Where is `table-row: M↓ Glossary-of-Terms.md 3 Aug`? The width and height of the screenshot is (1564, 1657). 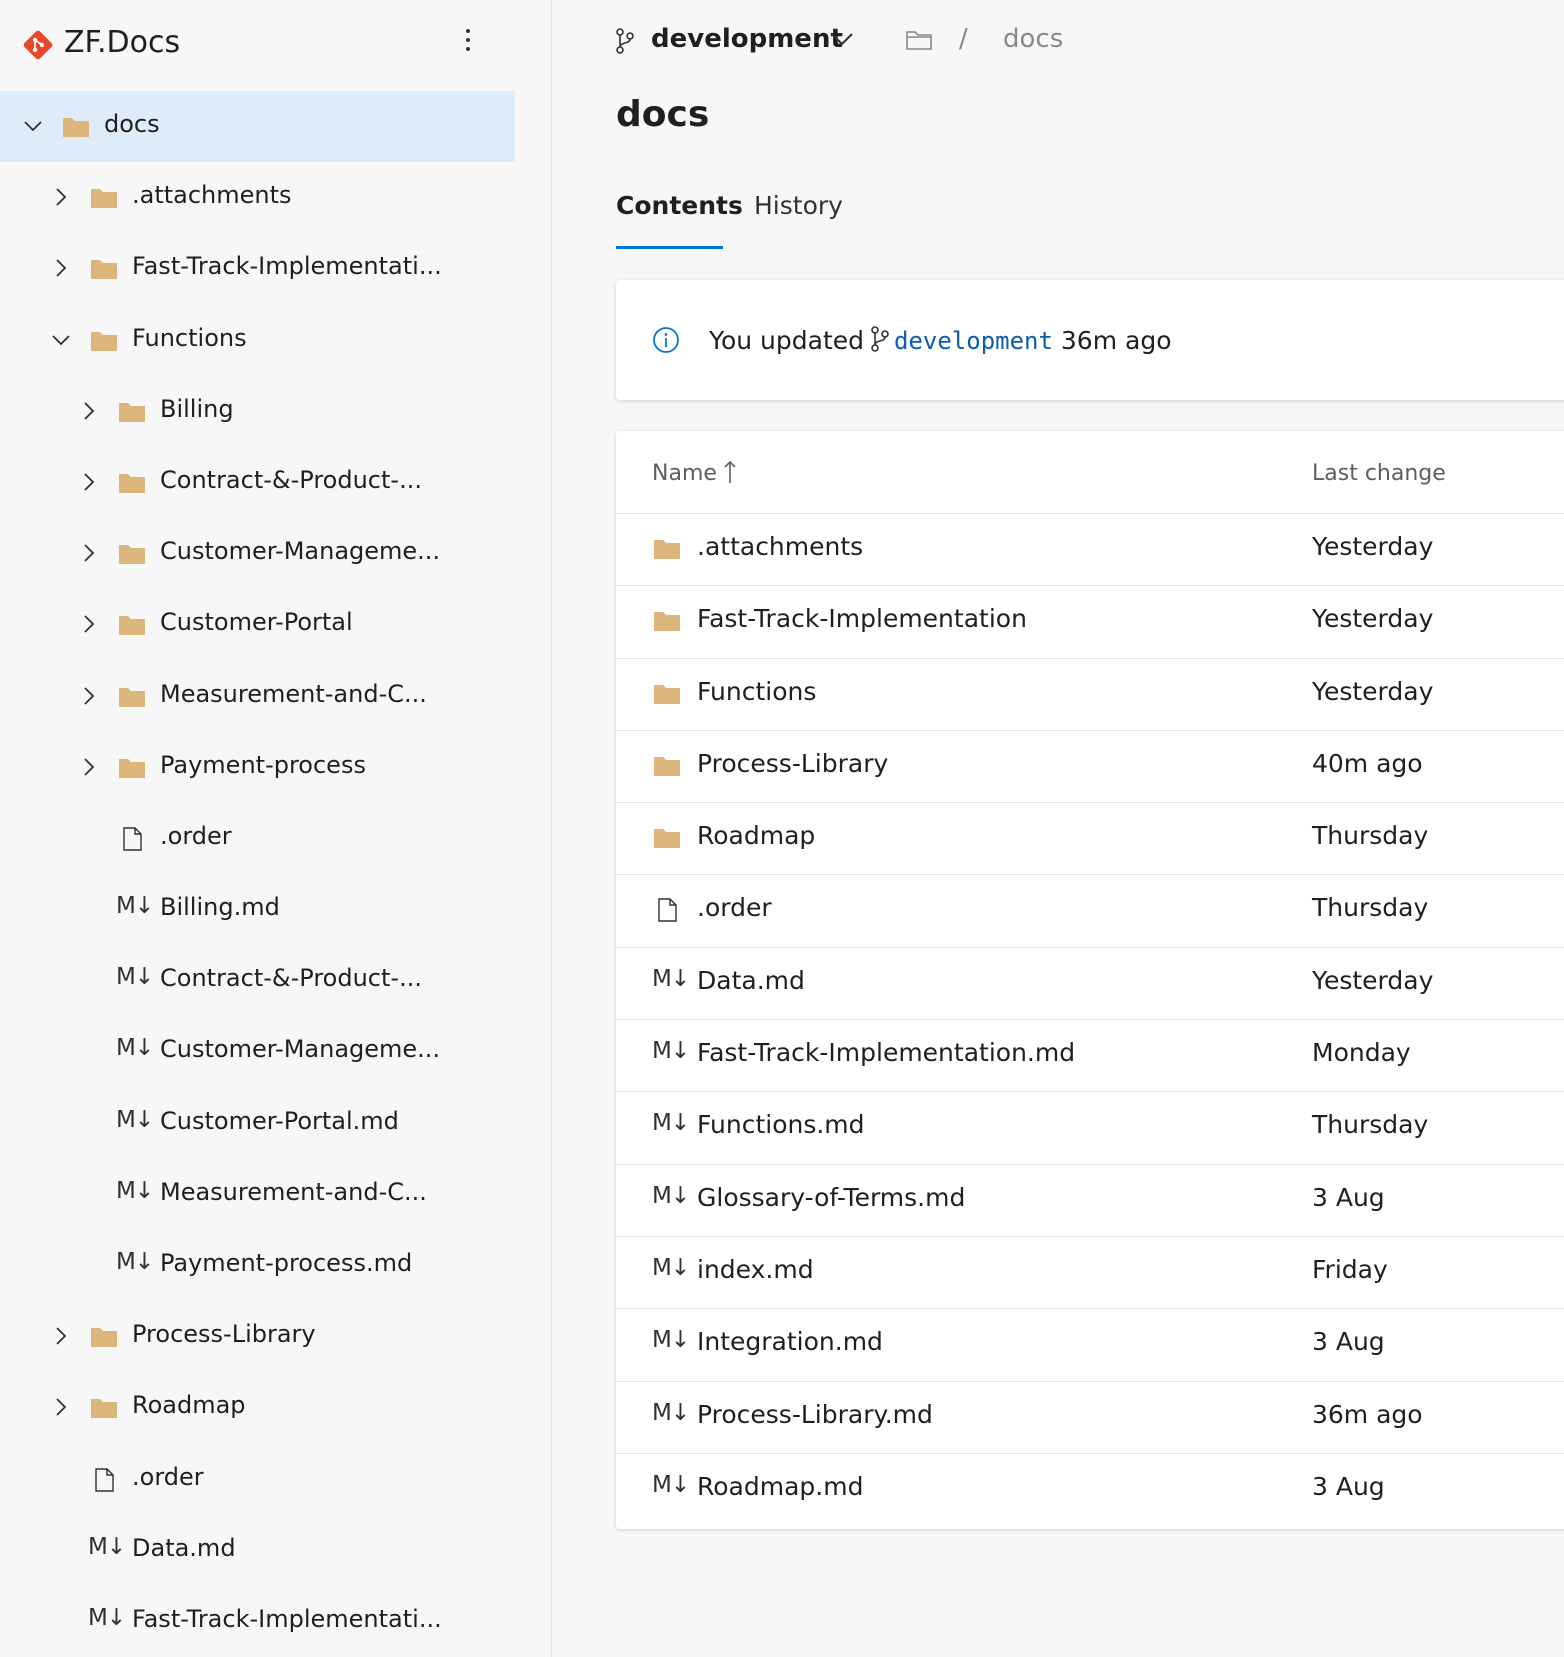 table-row: M↓ Glossary-of-Terms.md 3 Aug is located at coordinates (1090, 1199).